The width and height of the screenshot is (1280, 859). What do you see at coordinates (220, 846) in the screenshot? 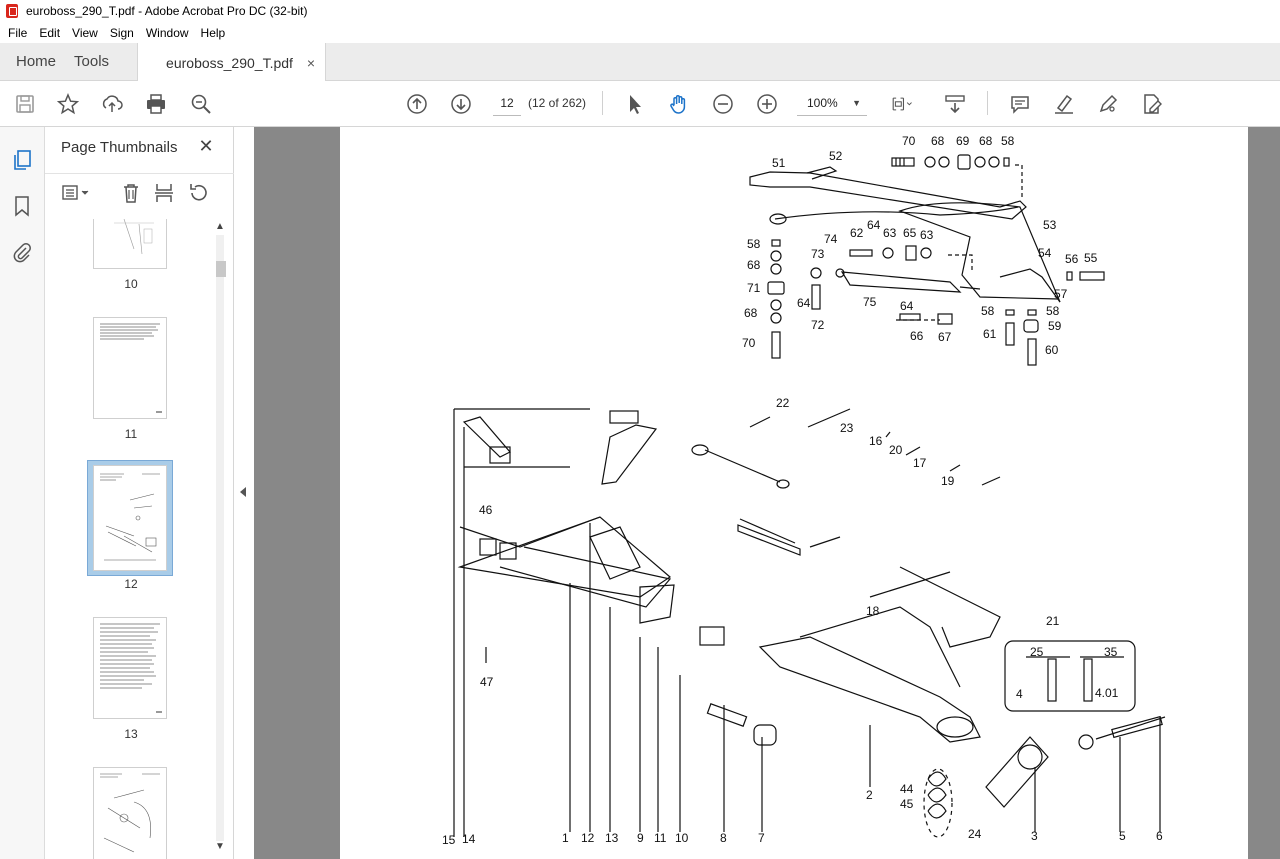
I see `scroll-down-icon: ▼` at bounding box center [220, 846].